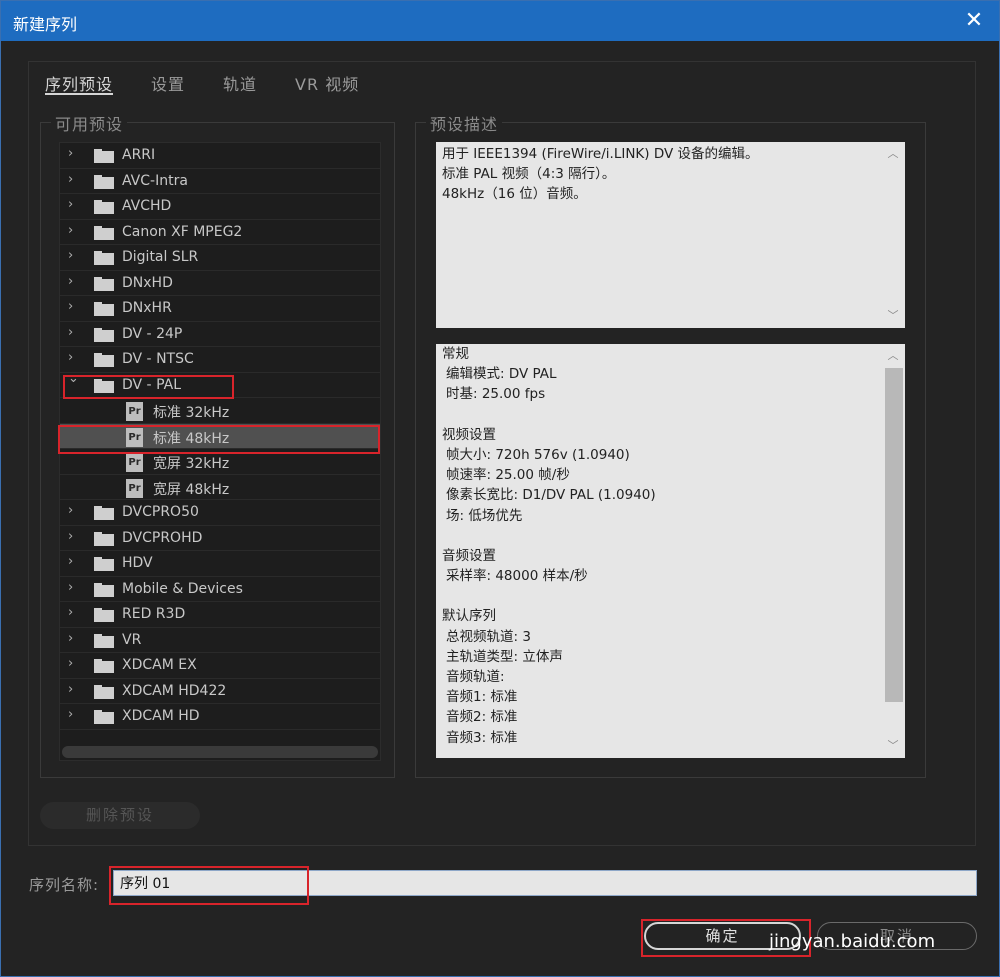 The width and height of the screenshot is (1000, 977). I want to click on tab-tracks: 轨道, so click(240, 83).